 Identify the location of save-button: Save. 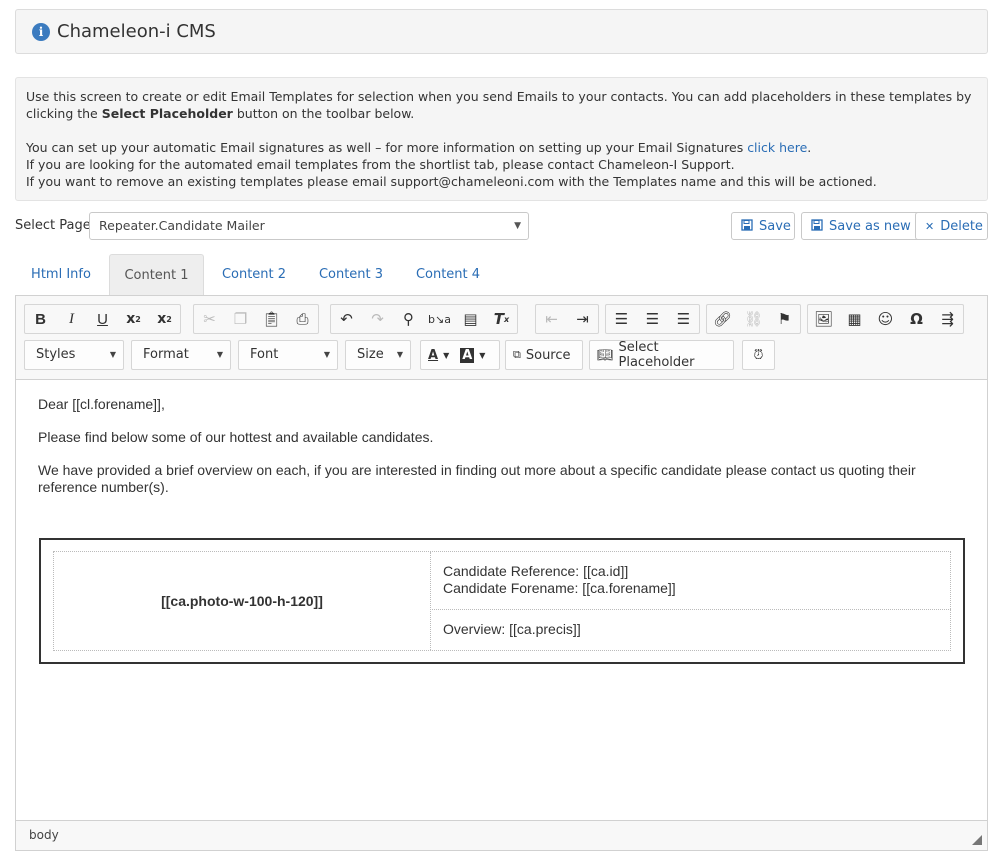
(763, 226).